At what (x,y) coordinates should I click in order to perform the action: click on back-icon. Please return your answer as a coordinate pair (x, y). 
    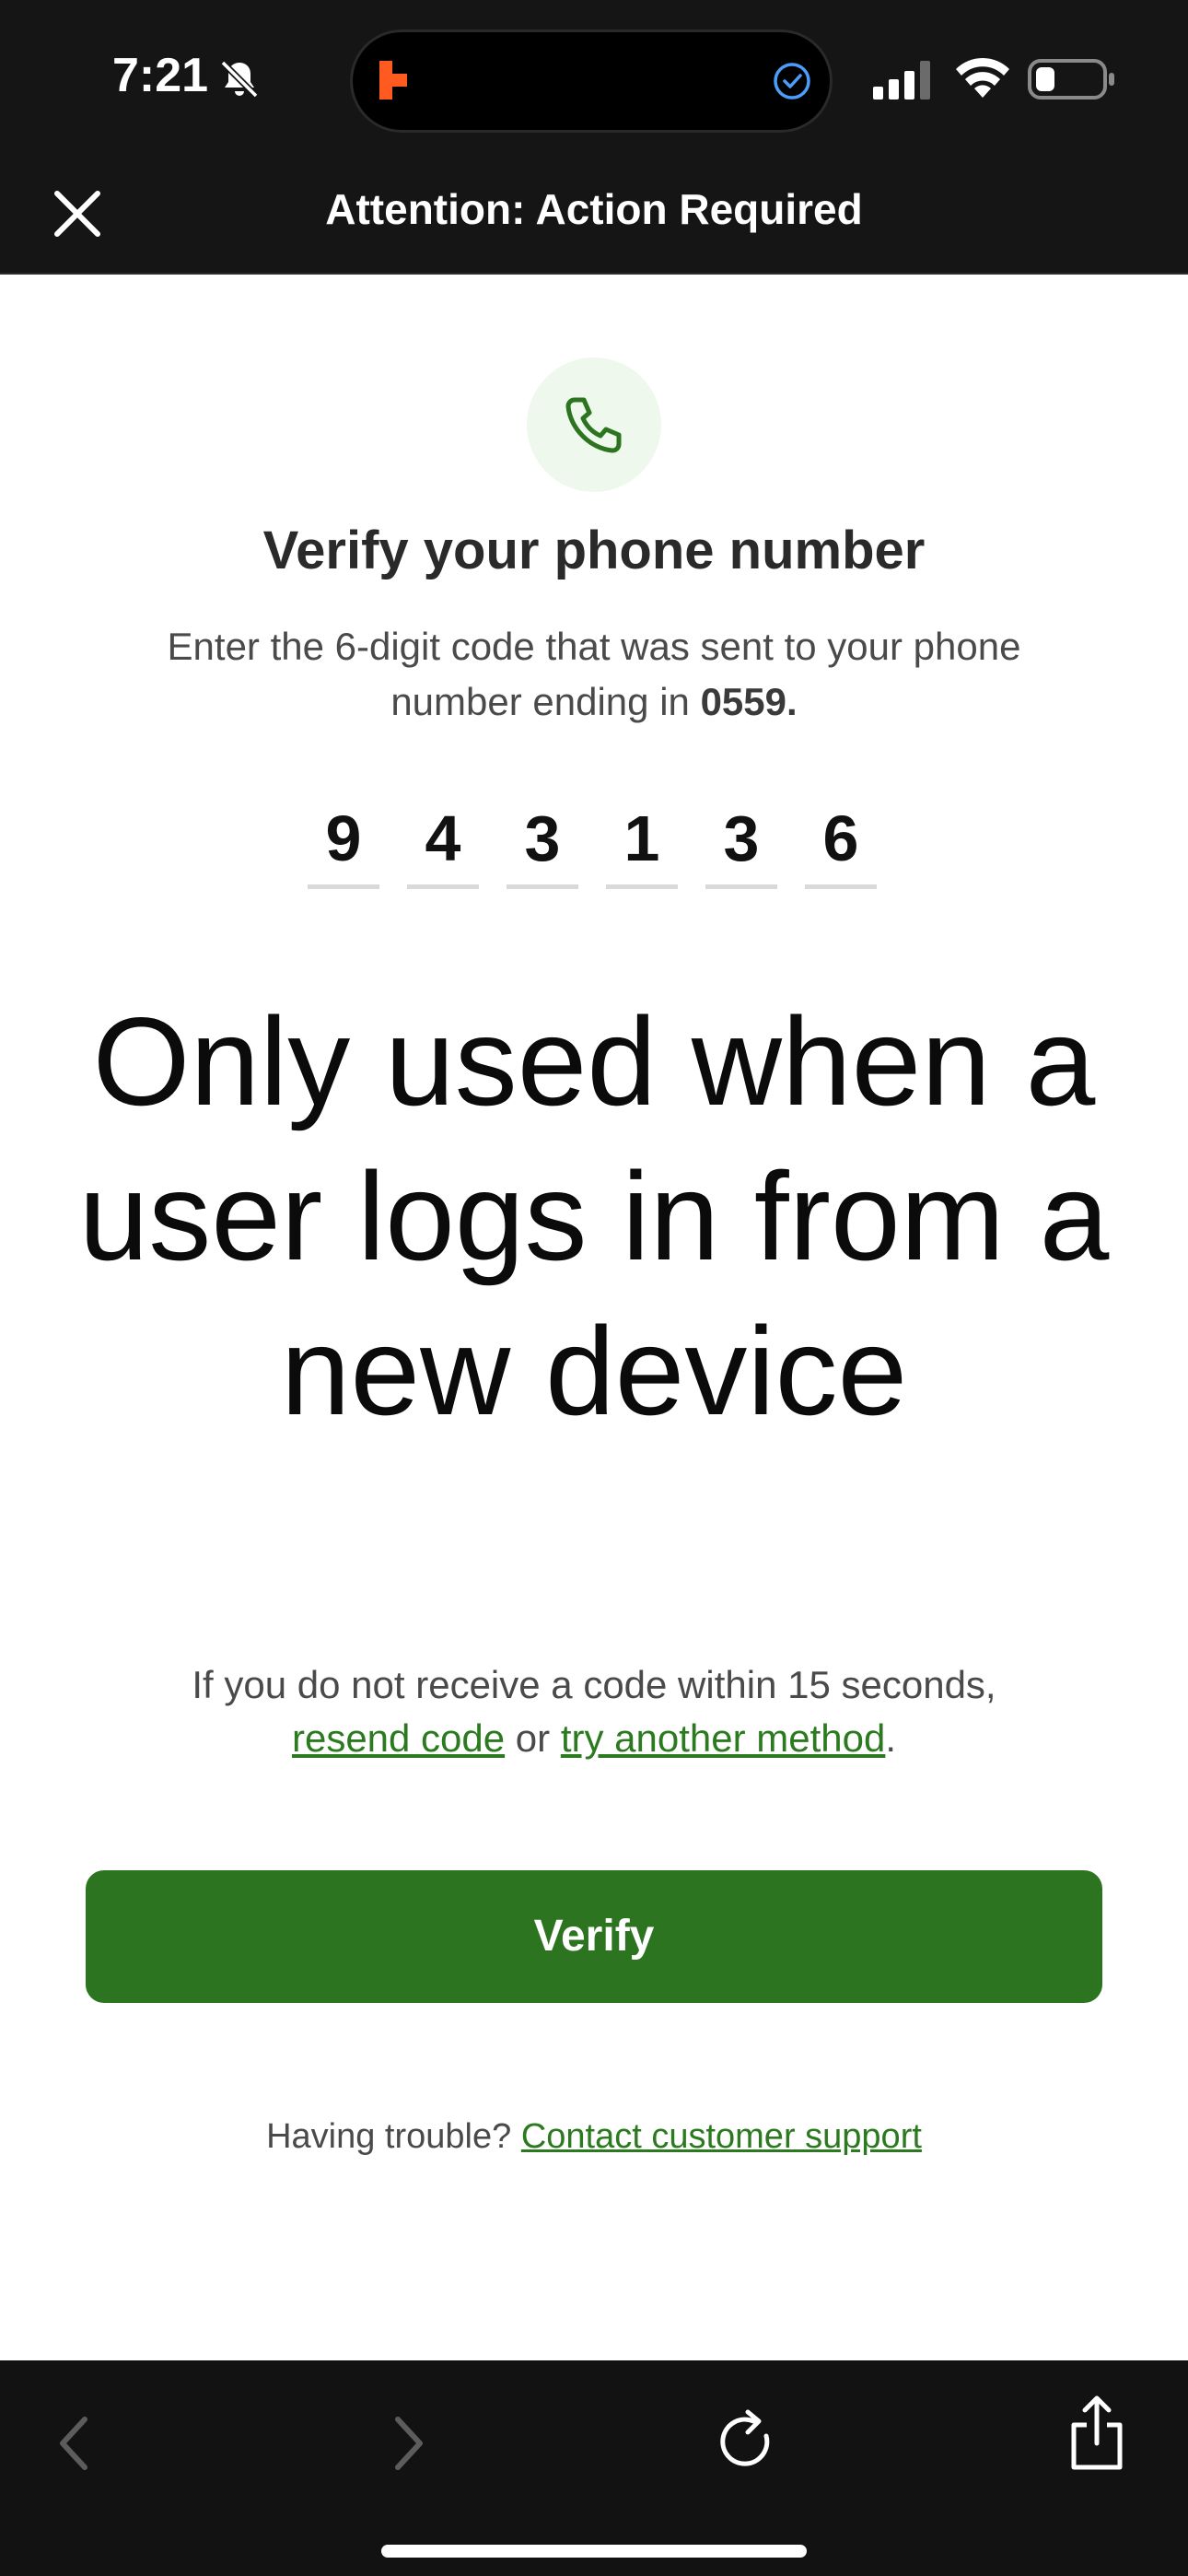
    Looking at the image, I should click on (73, 2443).